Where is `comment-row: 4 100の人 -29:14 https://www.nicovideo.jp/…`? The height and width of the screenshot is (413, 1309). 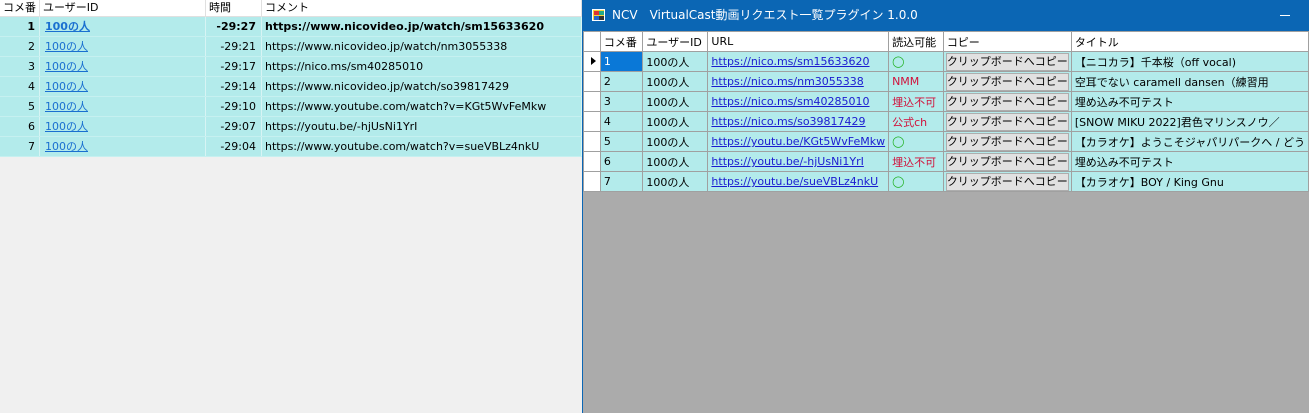 comment-row: 4 100の人 -29:14 https://www.nicovideo.jp/… is located at coordinates (291, 87).